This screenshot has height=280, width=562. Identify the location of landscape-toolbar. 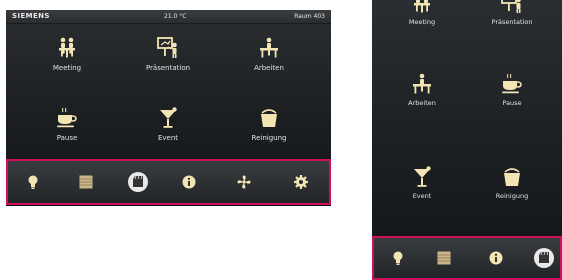
(168, 182).